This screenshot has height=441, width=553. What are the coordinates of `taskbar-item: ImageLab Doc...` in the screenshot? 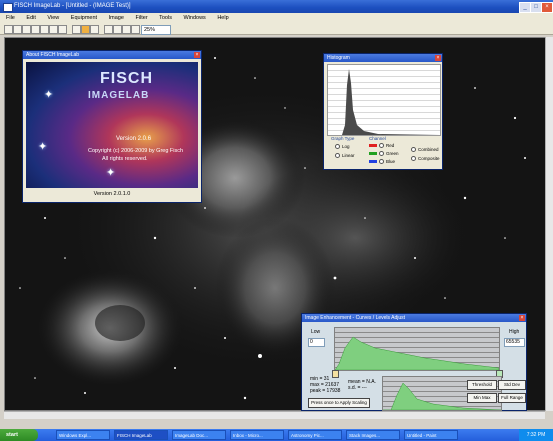 It's located at (199, 435).